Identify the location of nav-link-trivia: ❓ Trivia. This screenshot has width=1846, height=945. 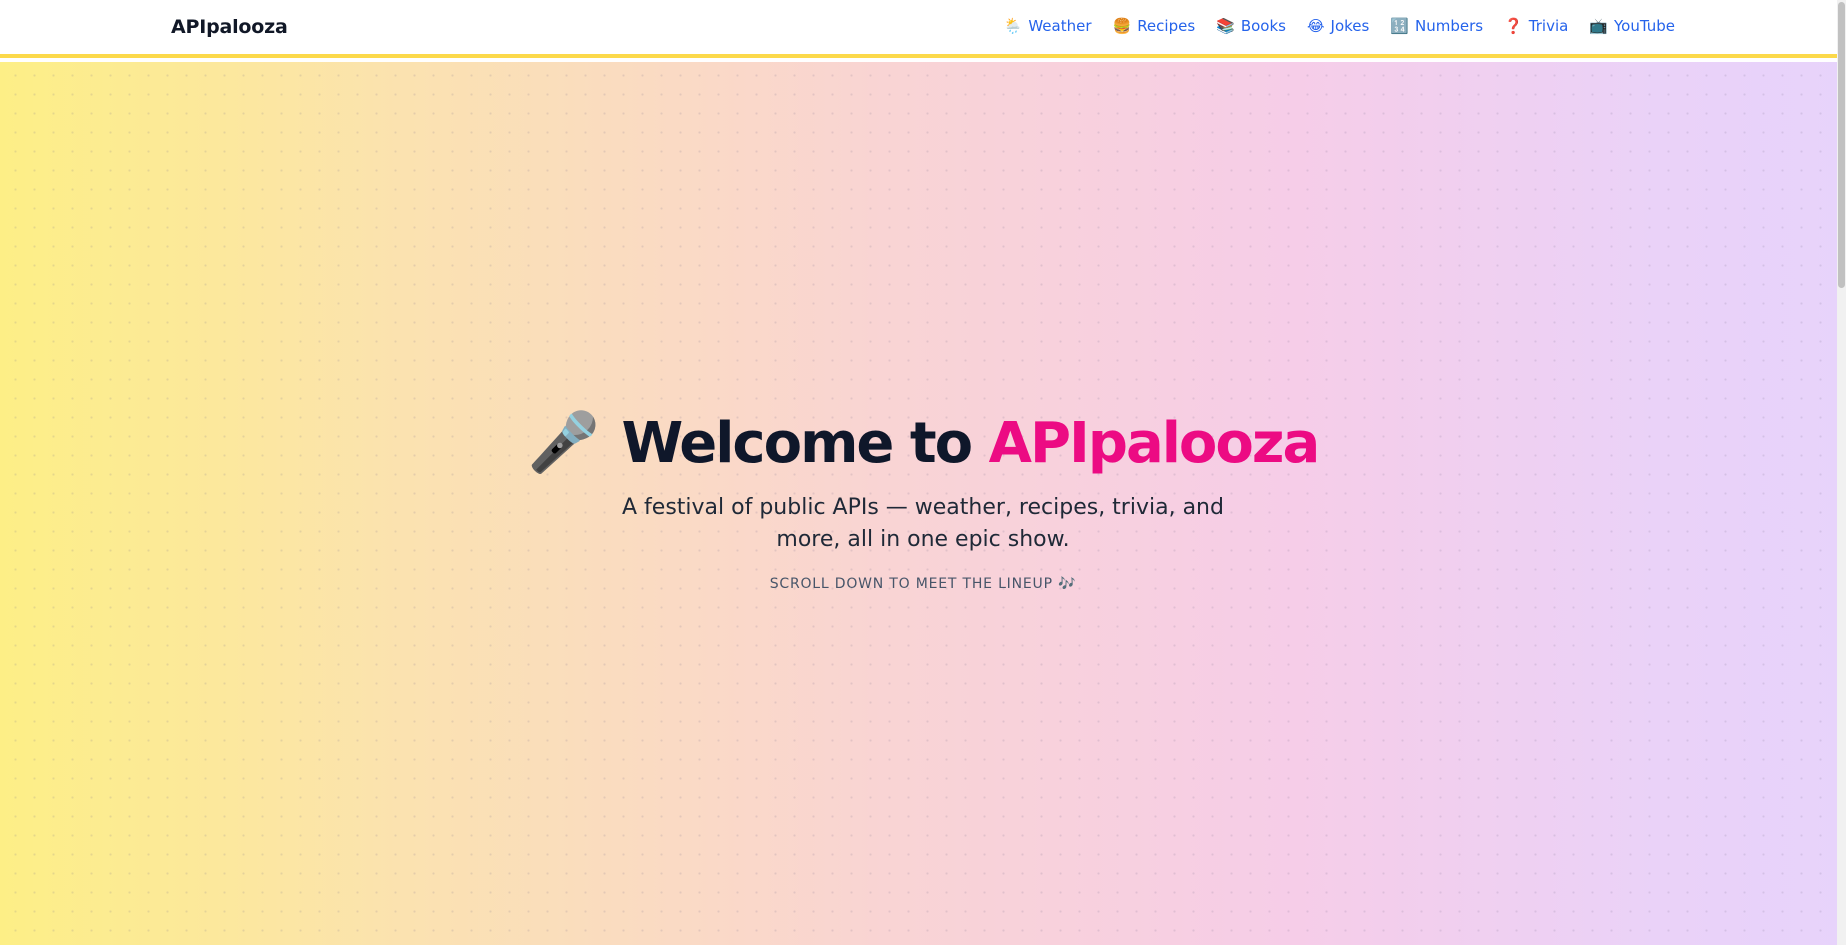
(1536, 26).